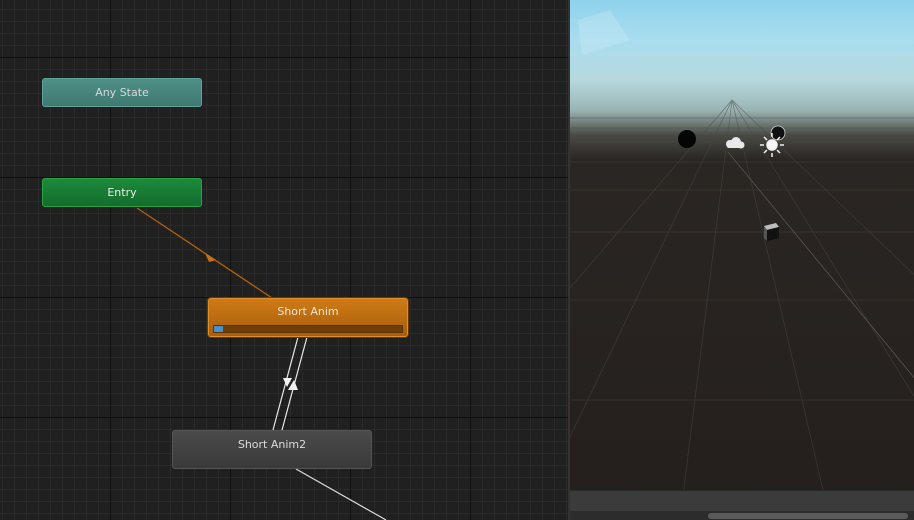 The width and height of the screenshot is (914, 520). Describe the element at coordinates (219, 329) in the screenshot. I see `state-progress-fill` at that location.